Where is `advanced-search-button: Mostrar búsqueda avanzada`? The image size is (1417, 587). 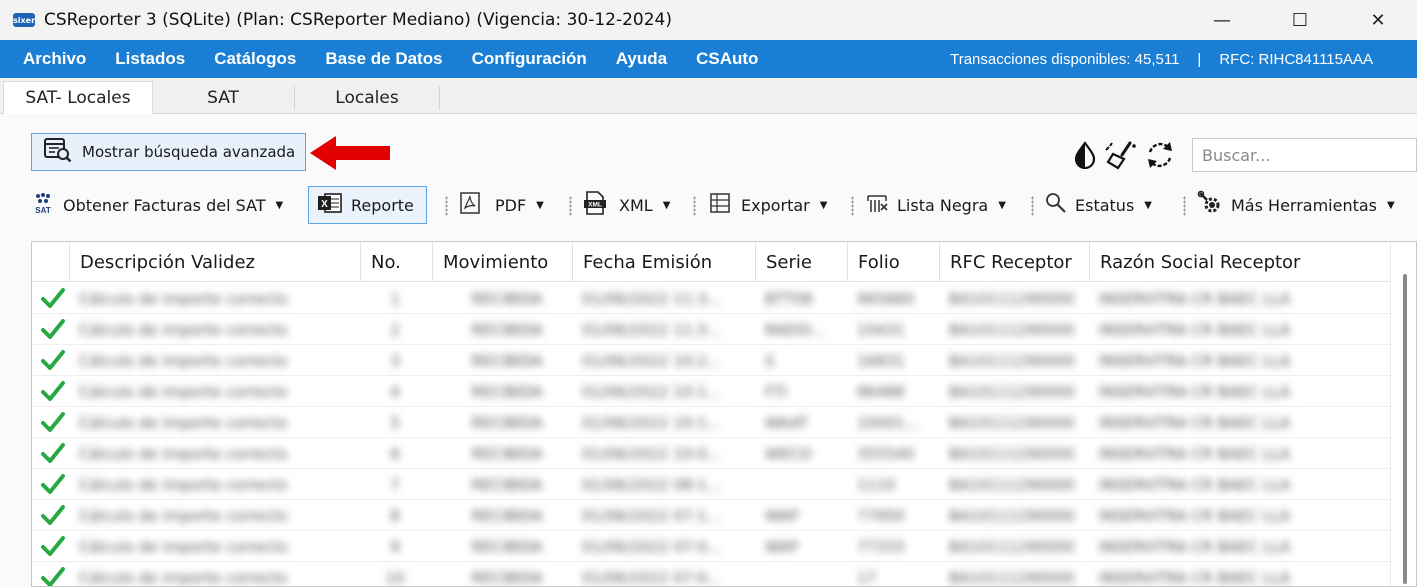
advanced-search-button: Mostrar búsqueda avanzada is located at coordinates (168, 152).